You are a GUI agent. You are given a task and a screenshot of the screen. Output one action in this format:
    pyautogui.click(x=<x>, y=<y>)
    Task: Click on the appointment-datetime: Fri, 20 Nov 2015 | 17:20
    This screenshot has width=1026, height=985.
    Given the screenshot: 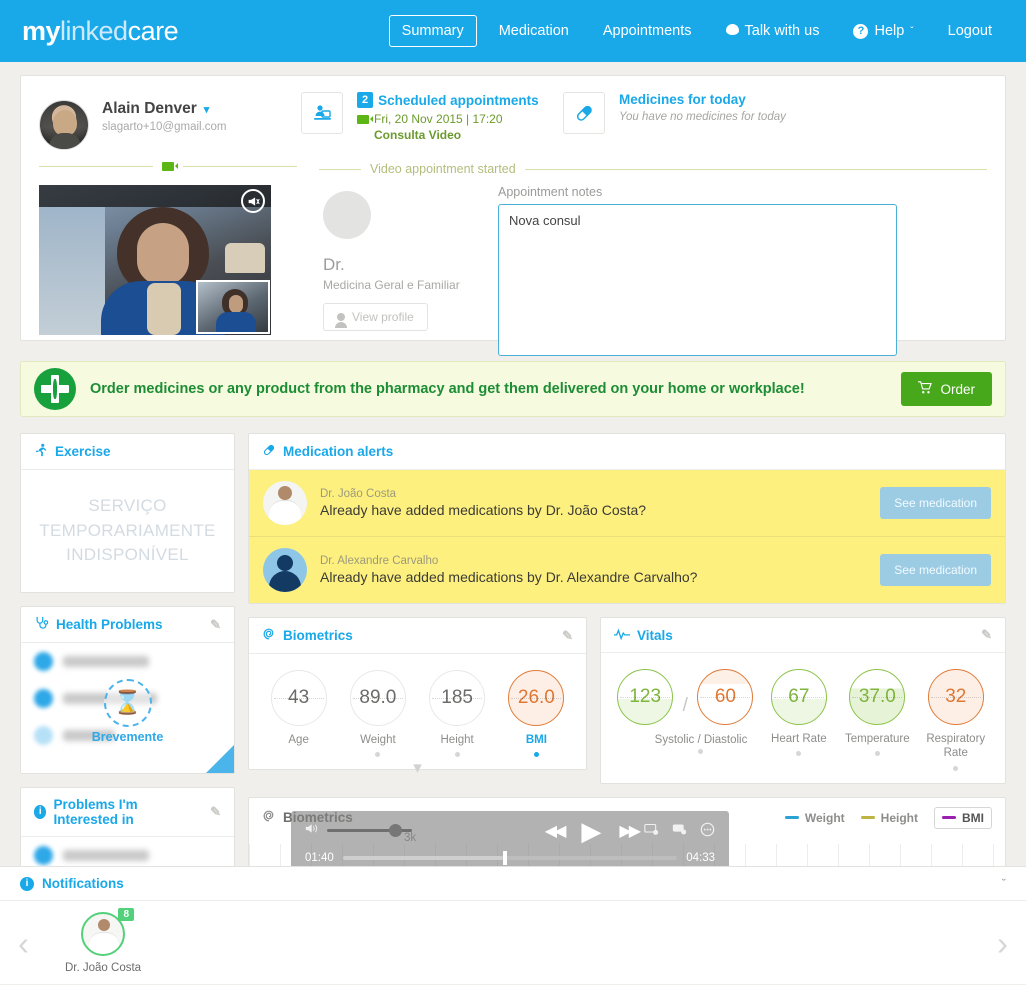 What is the action you would take?
    pyautogui.click(x=438, y=119)
    